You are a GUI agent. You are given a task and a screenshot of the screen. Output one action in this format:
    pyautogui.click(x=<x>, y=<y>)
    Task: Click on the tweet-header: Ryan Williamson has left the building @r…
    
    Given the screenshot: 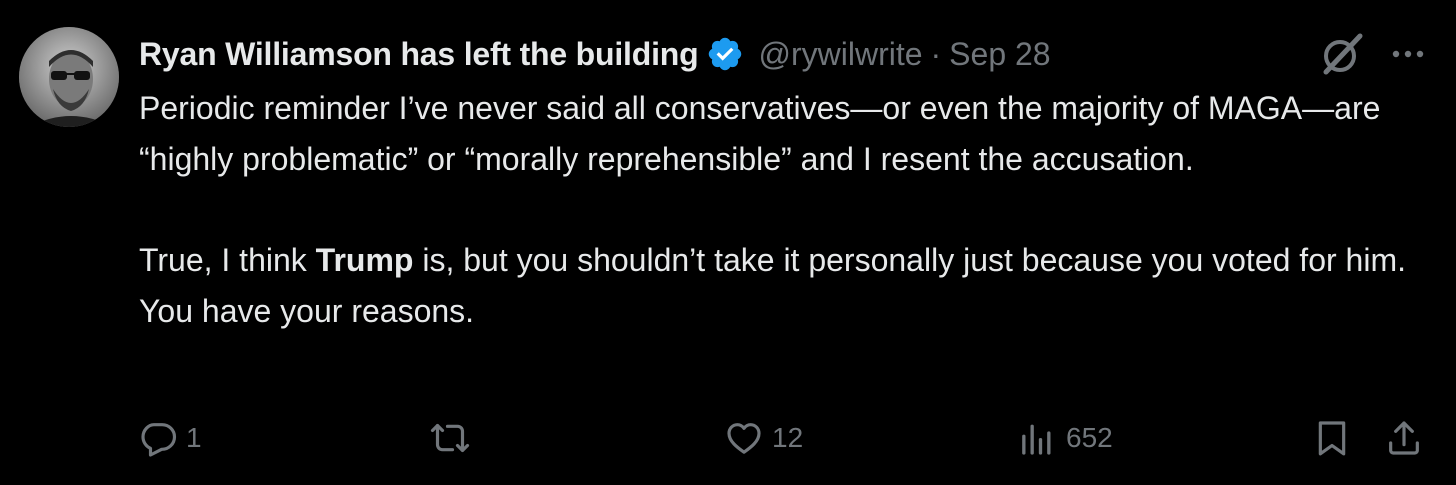 What is the action you would take?
    pyautogui.click(x=595, y=54)
    